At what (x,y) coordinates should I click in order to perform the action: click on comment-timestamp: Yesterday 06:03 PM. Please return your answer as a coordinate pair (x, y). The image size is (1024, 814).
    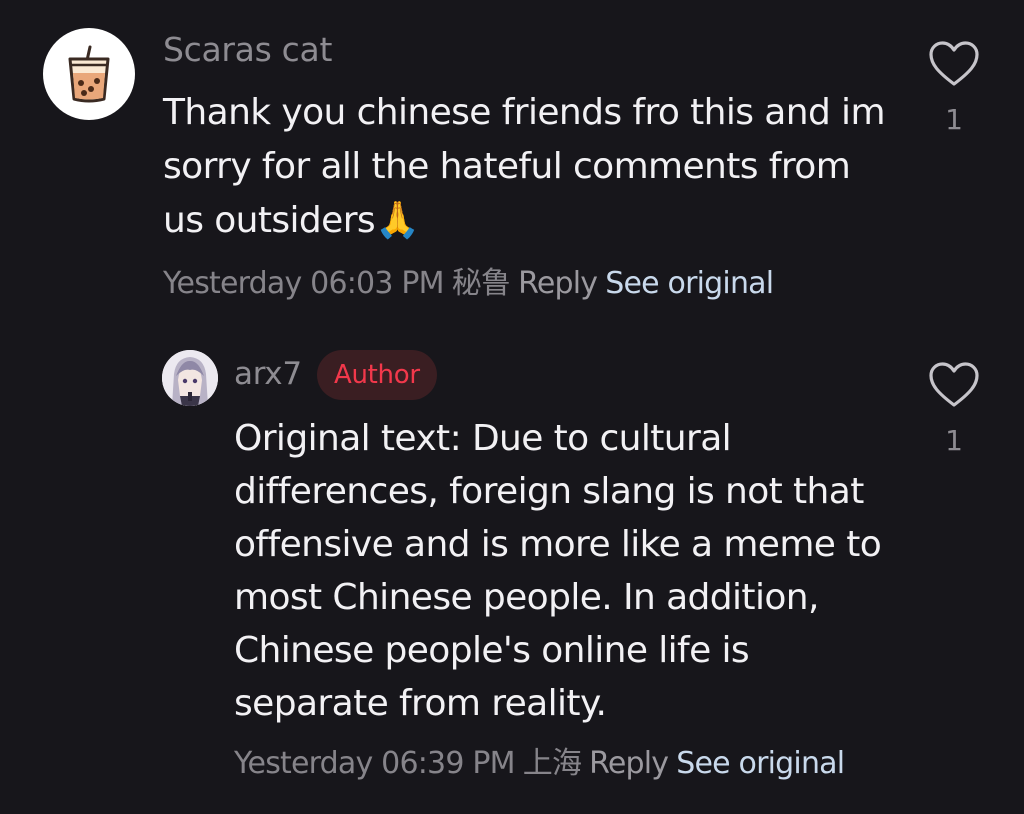
    Looking at the image, I should click on (304, 283).